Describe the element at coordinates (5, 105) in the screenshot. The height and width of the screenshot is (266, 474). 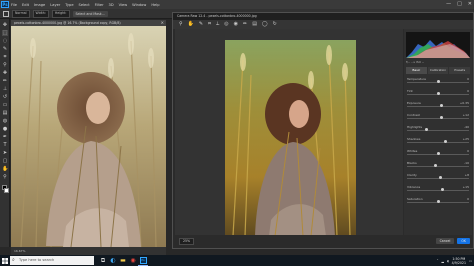
I see `eraser-tool-icon: ▭` at that location.